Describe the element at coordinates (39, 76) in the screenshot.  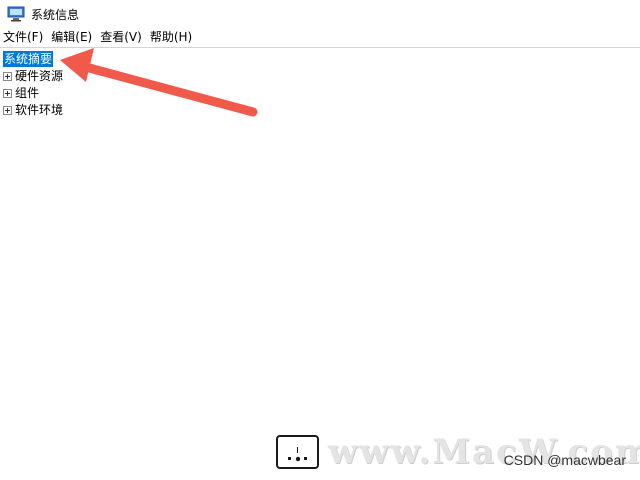
I see `tree-item-label: 硬件资源` at that location.